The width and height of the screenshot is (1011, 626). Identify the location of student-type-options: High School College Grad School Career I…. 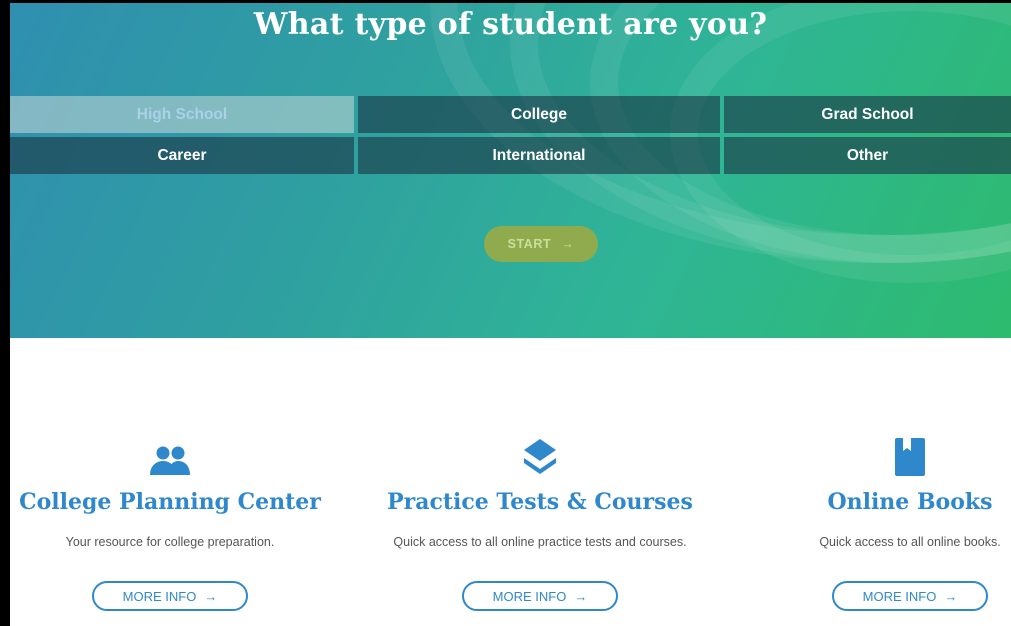
(510, 137).